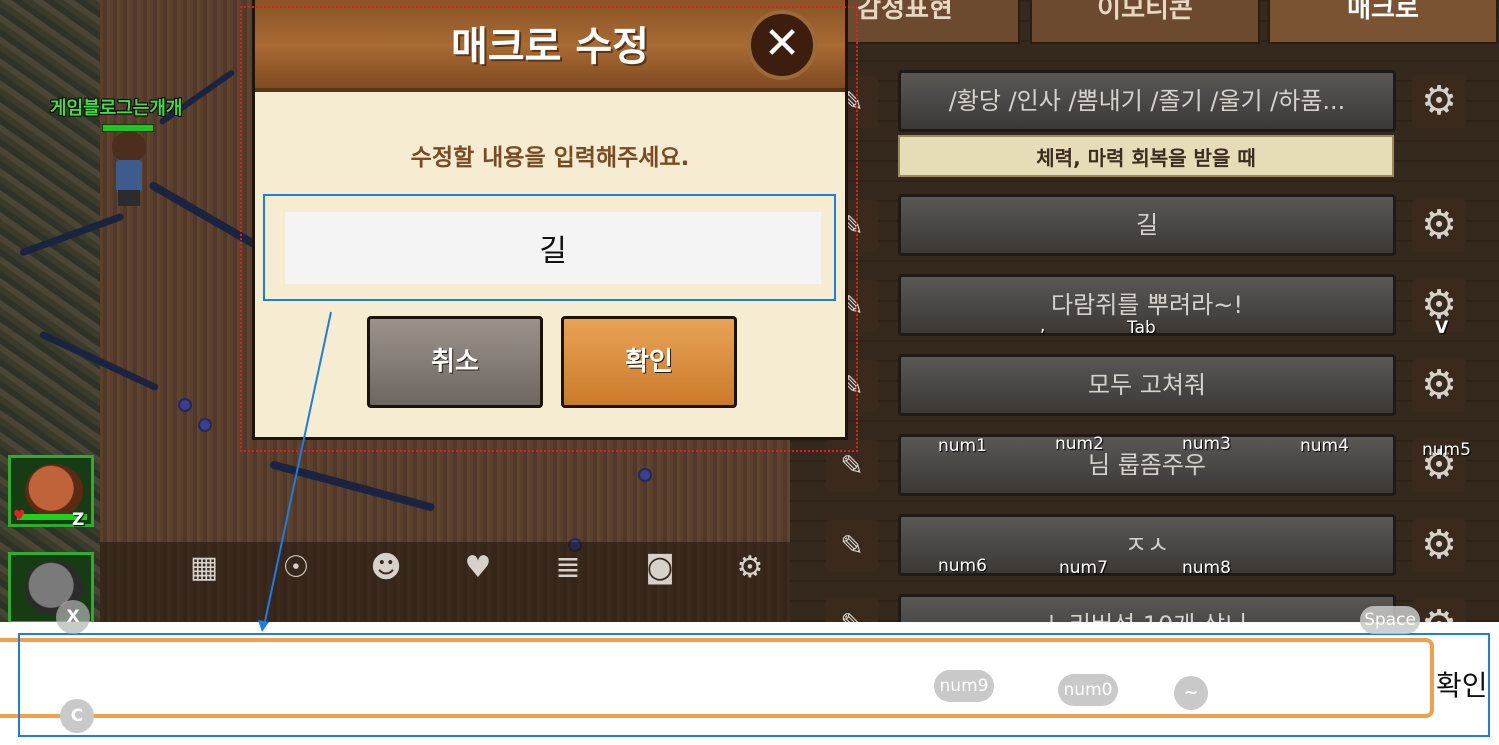  I want to click on tab-emoticons: 이모티콘, so click(1145, 22).